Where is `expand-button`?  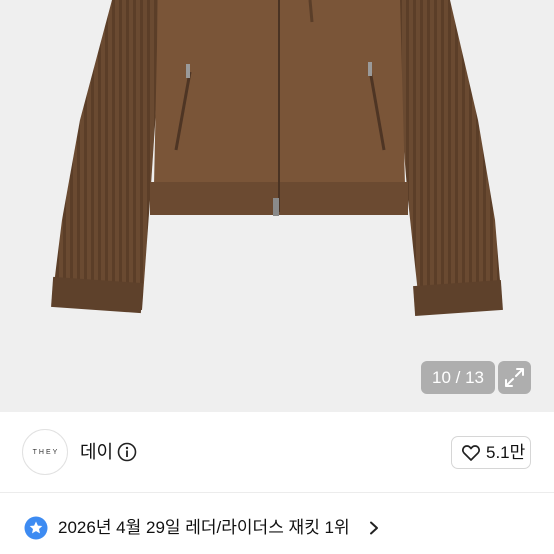 expand-button is located at coordinates (514, 377).